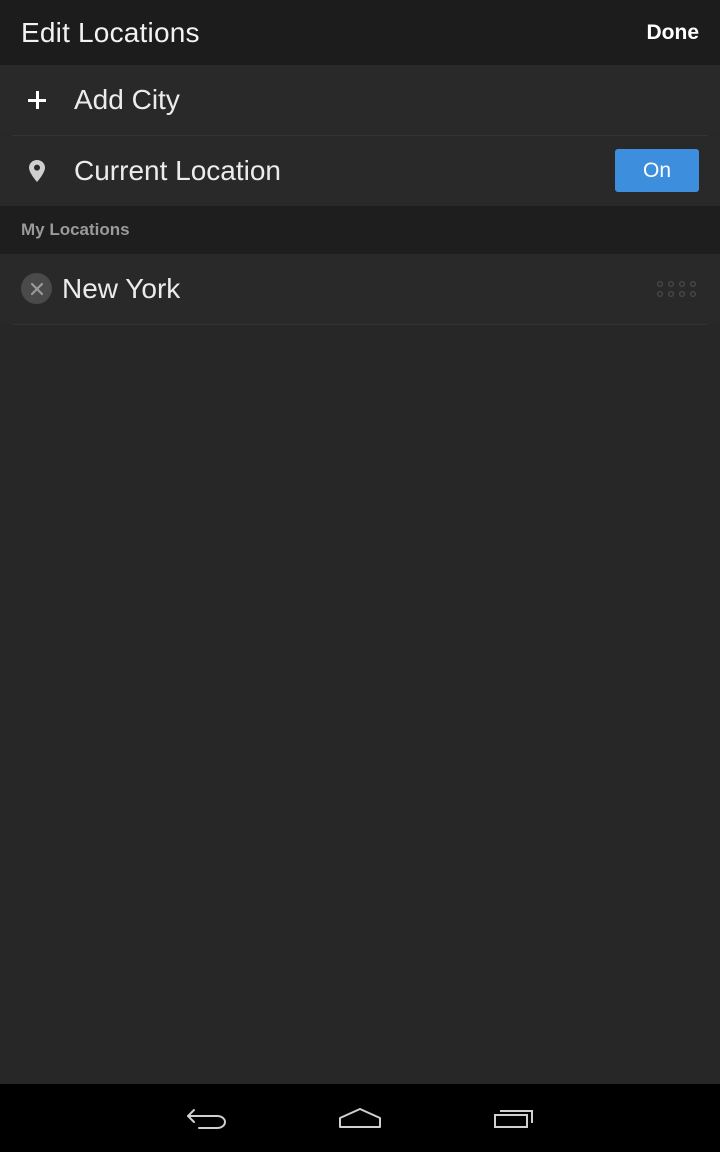 The image size is (720, 1152). I want to click on page-title: Edit Locations, so click(110, 32).